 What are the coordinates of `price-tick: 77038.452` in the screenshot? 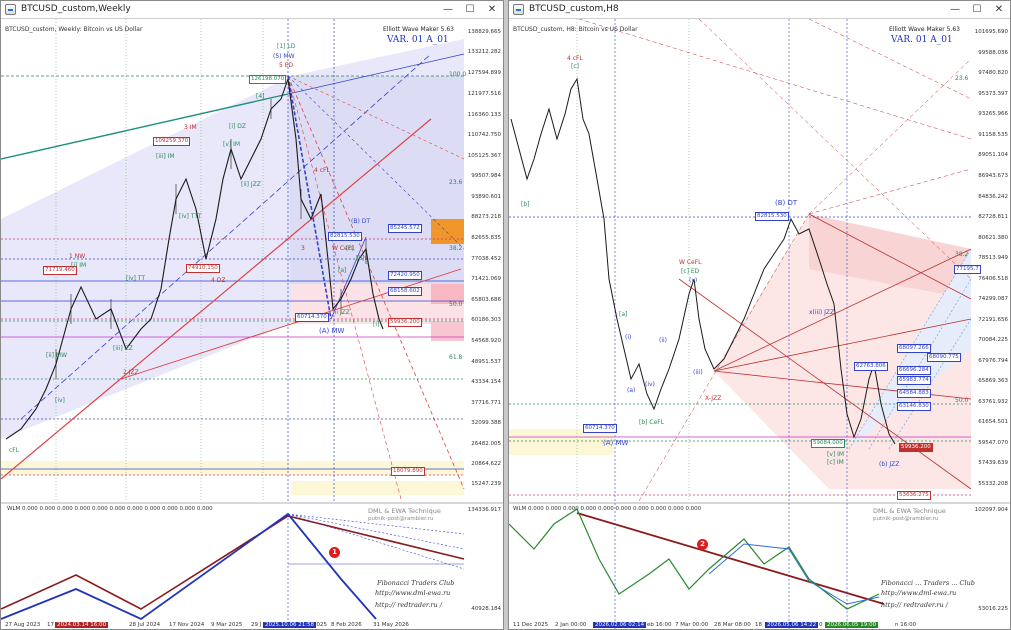 It's located at (486, 259).